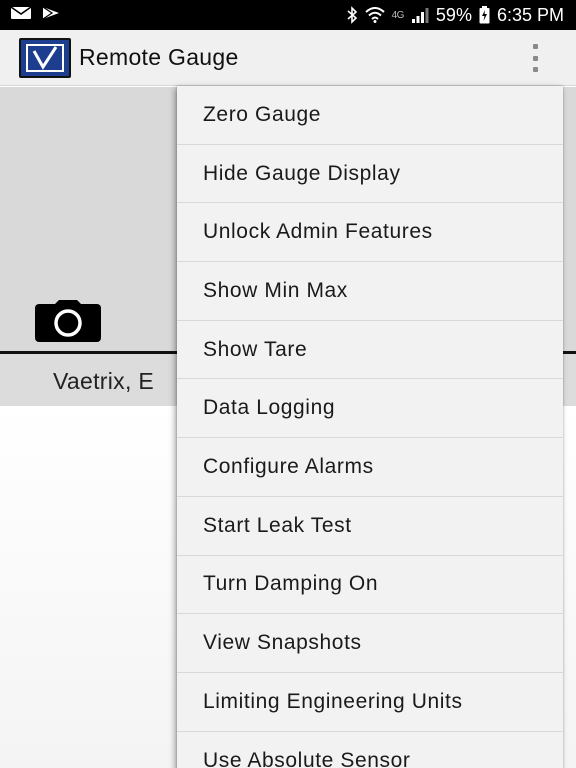 This screenshot has width=576, height=768. Describe the element at coordinates (484, 15) in the screenshot. I see `battery-icon` at that location.